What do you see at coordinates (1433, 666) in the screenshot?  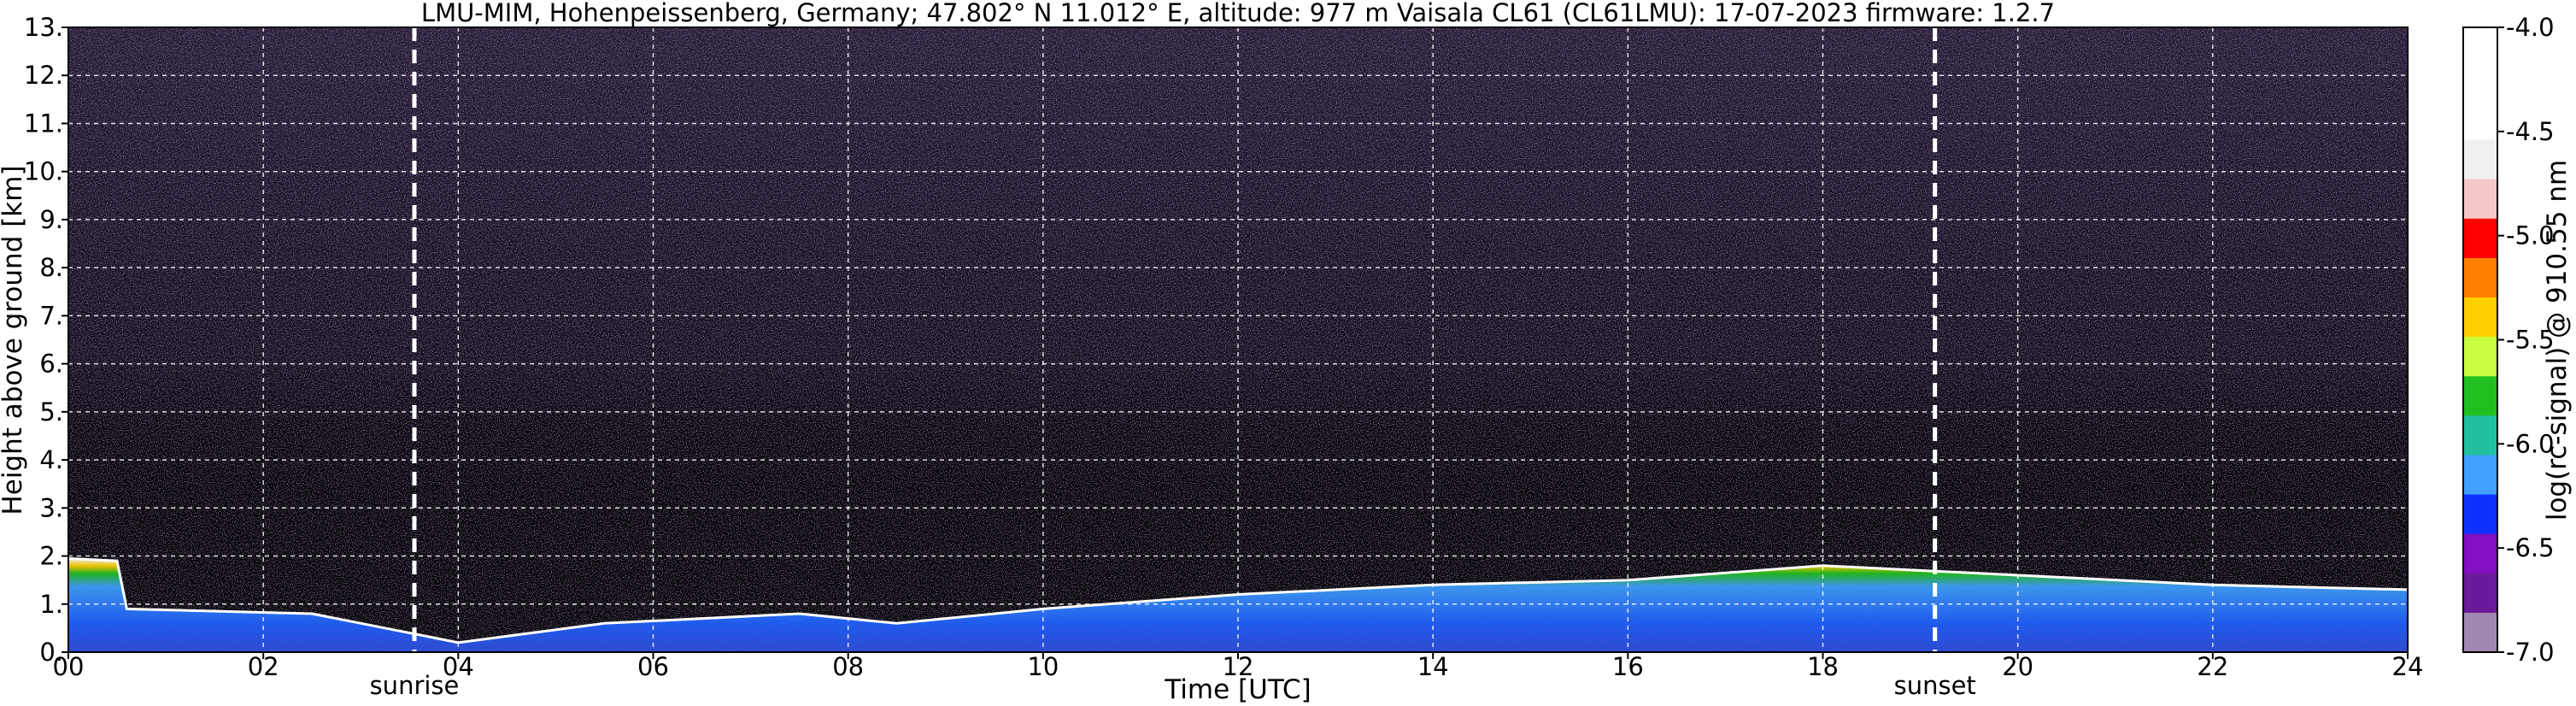 I see `x-tick-label: 14` at bounding box center [1433, 666].